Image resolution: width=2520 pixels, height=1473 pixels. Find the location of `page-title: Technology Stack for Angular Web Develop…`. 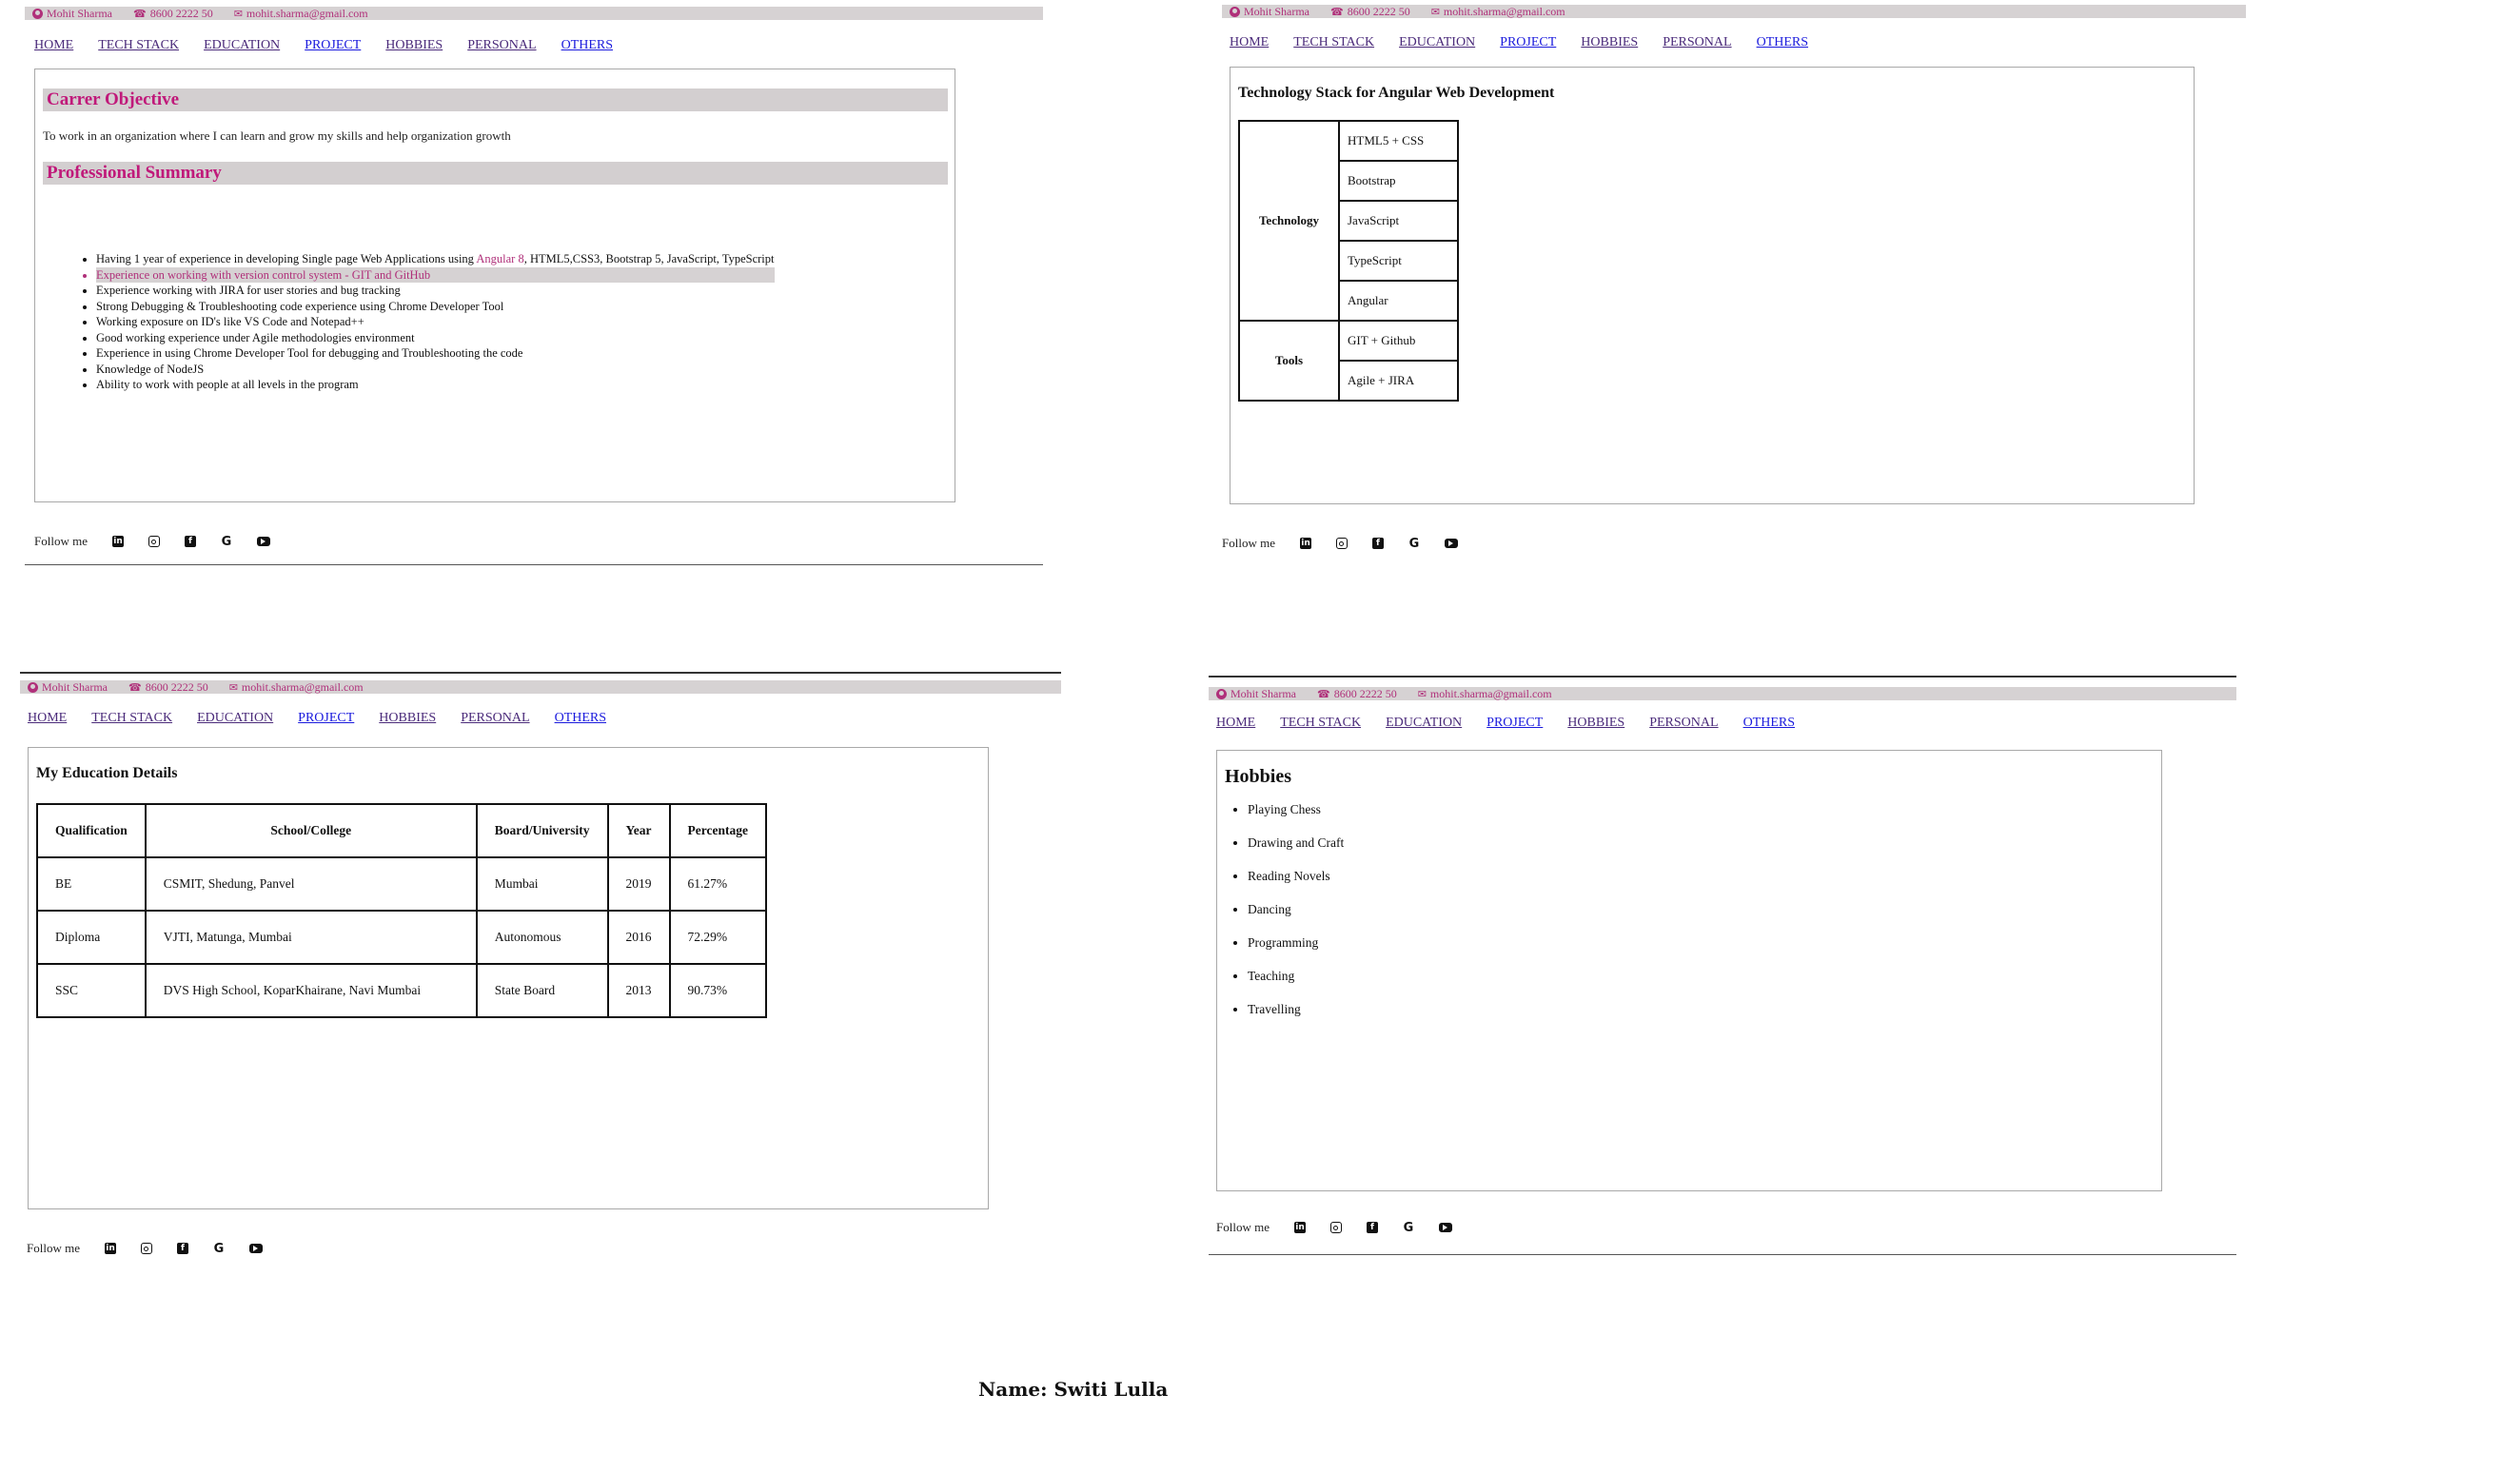

page-title: Technology Stack for Angular Web Develop… is located at coordinates (1396, 93).